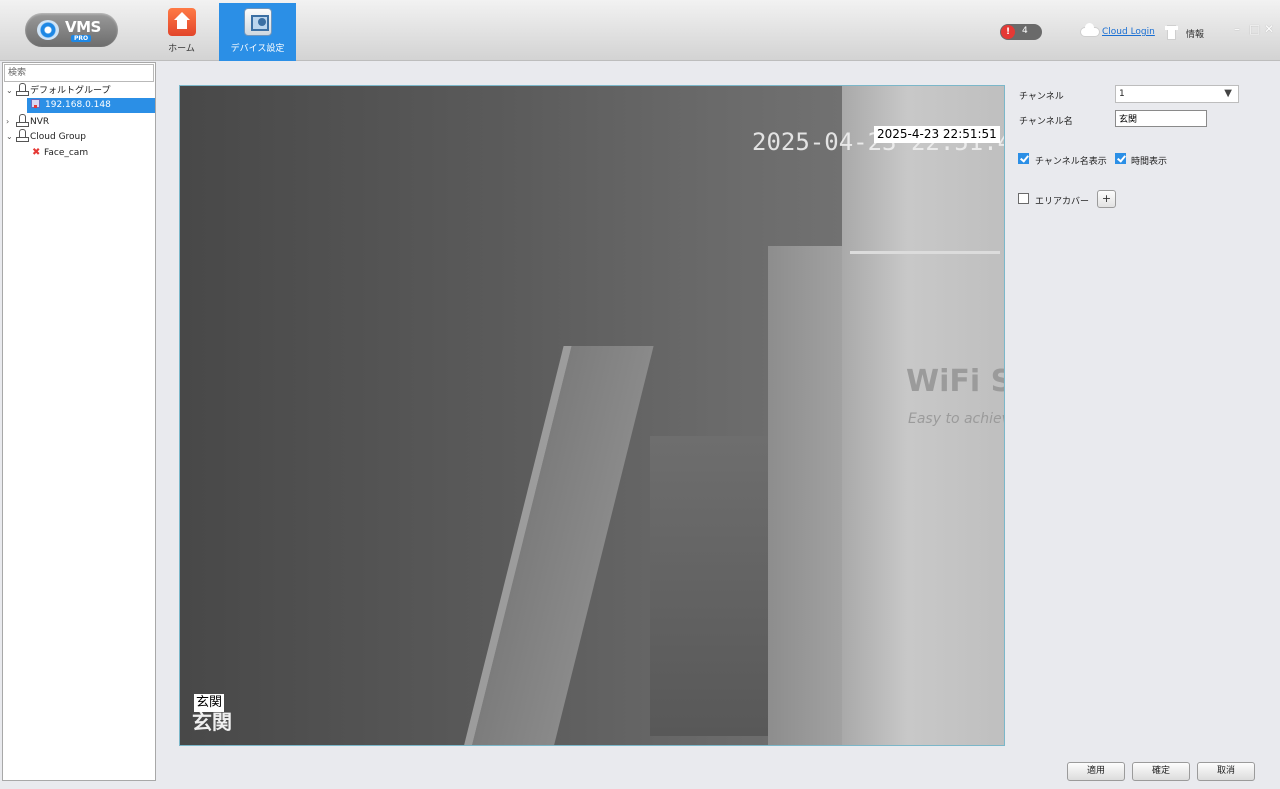  What do you see at coordinates (1041, 97) in the screenshot?
I see `channel-label: チャンネル` at bounding box center [1041, 97].